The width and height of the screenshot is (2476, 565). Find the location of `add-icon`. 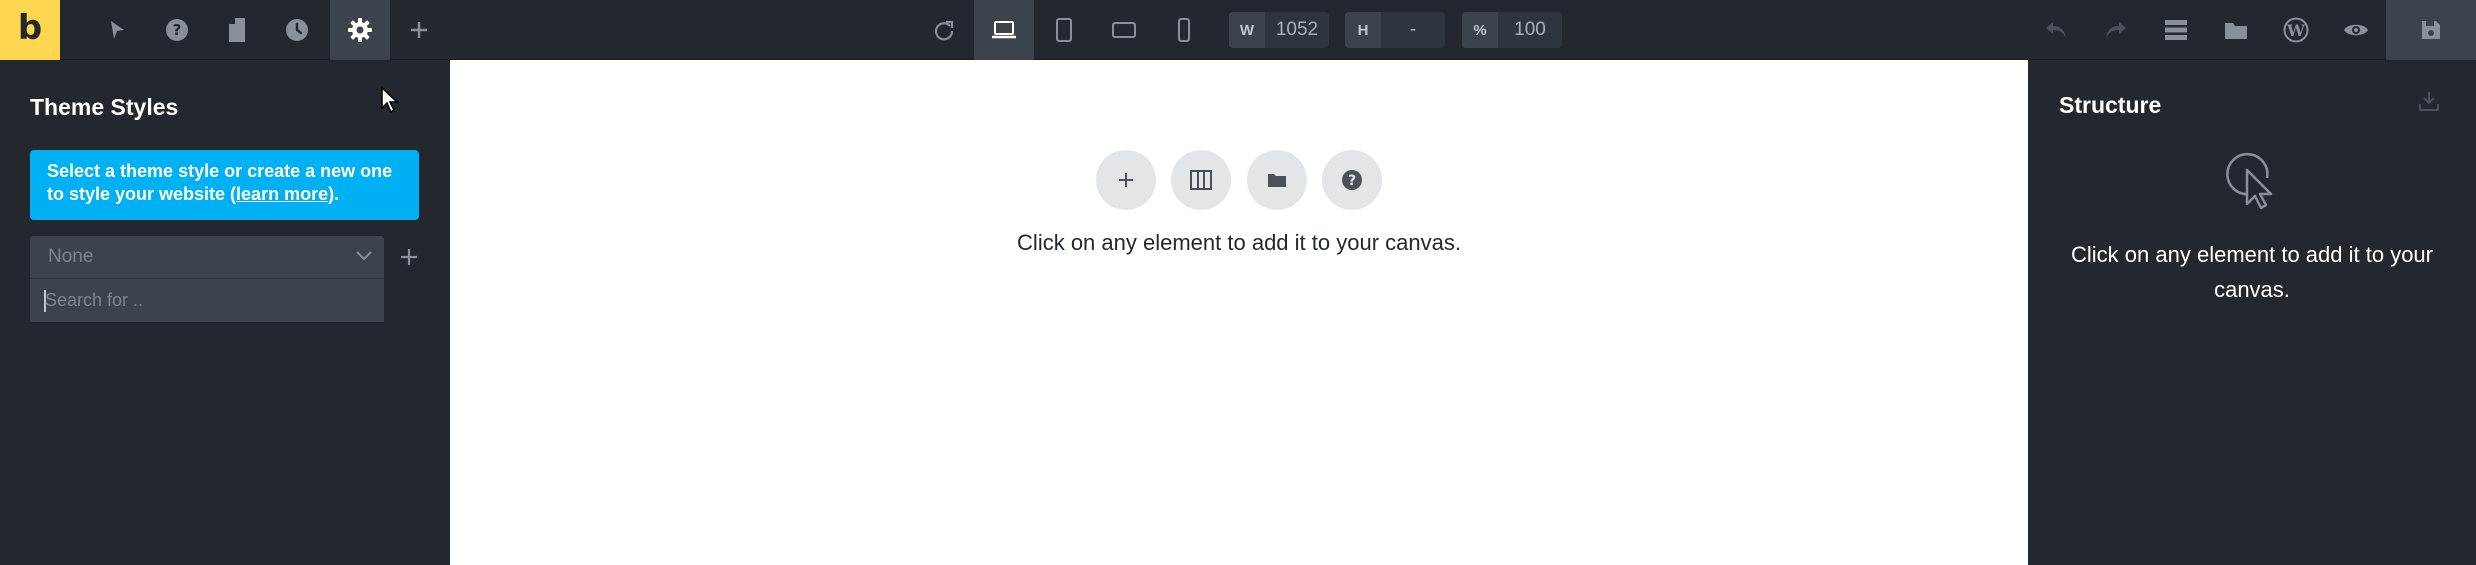

add-icon is located at coordinates (419, 30).